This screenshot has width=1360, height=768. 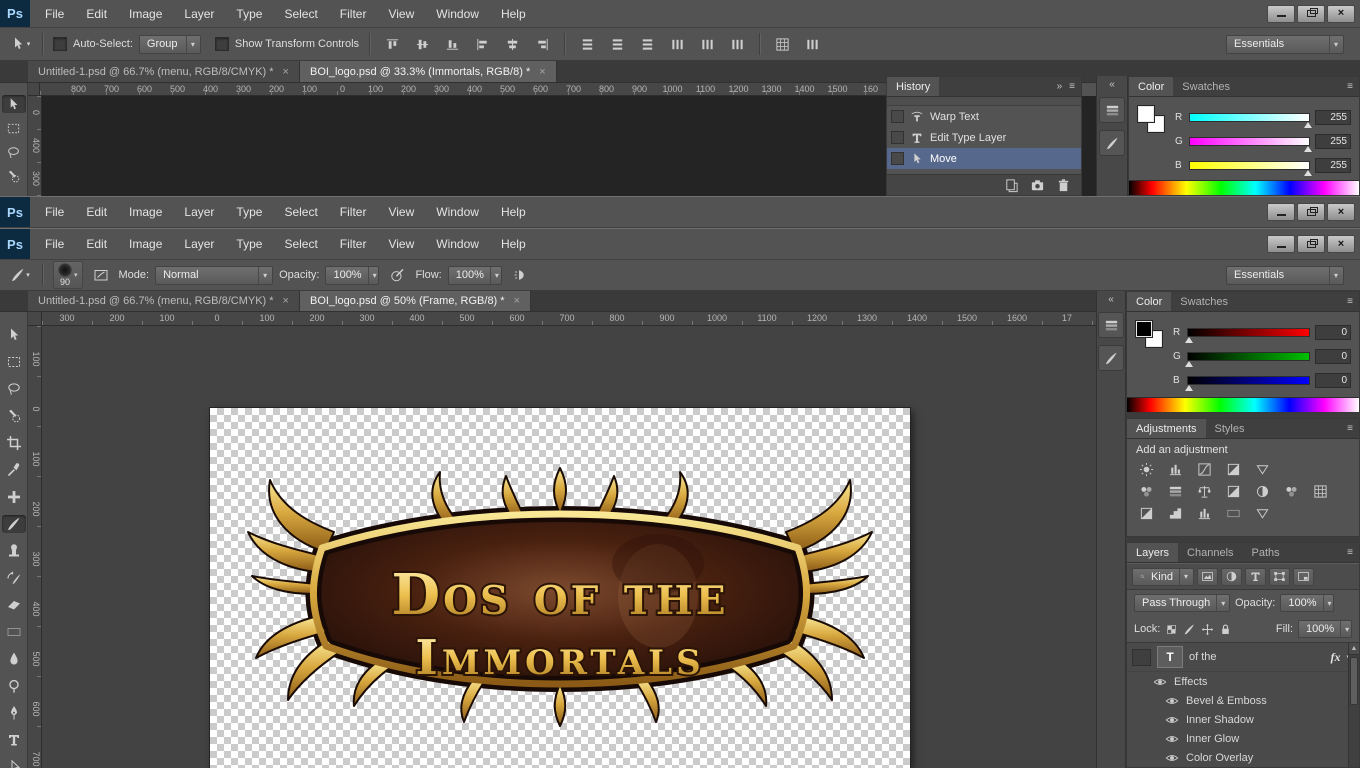 I want to click on eraser-tool, so click(x=14, y=605).